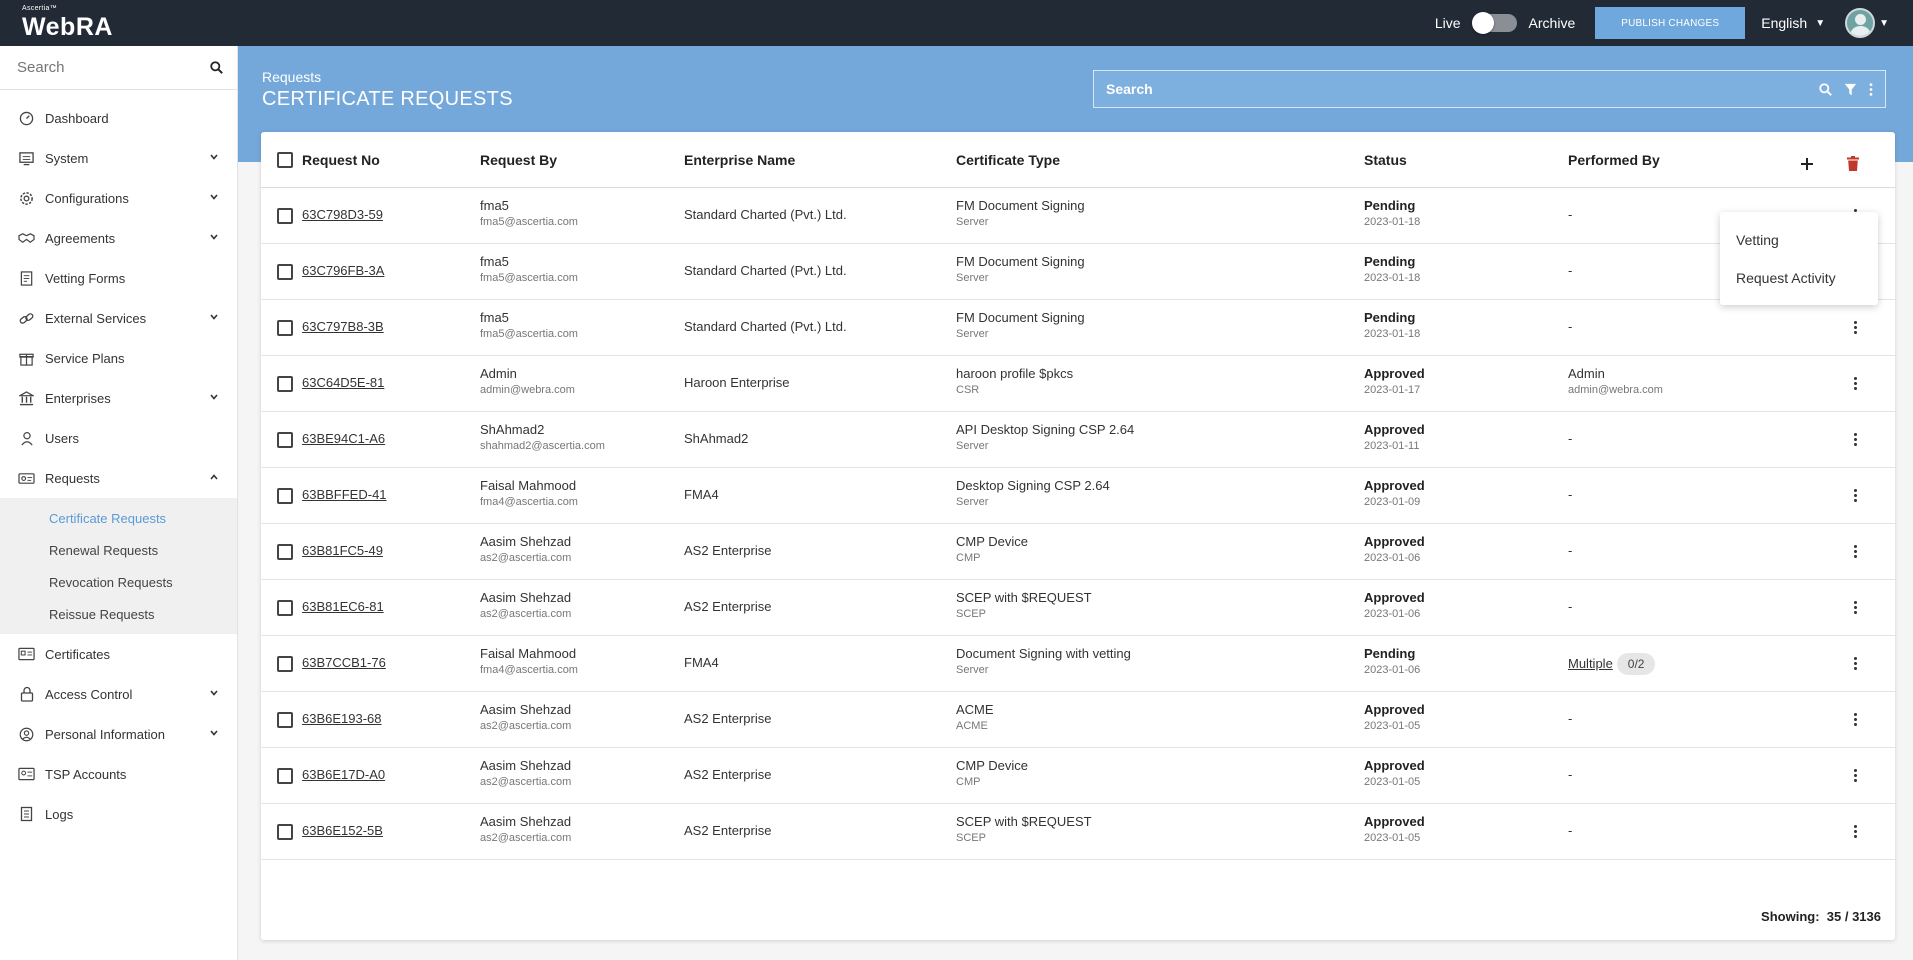 The width and height of the screenshot is (1913, 960). Describe the element at coordinates (1008, 160) in the screenshot. I see `column-header-certificate-type: Certificate Type` at that location.